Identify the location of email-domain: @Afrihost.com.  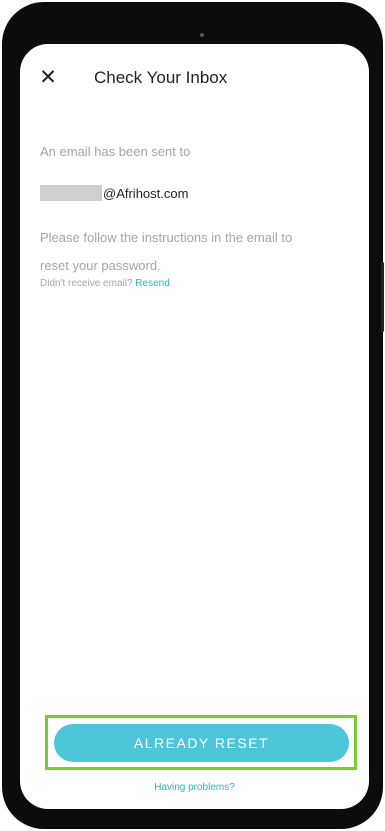
(146, 193).